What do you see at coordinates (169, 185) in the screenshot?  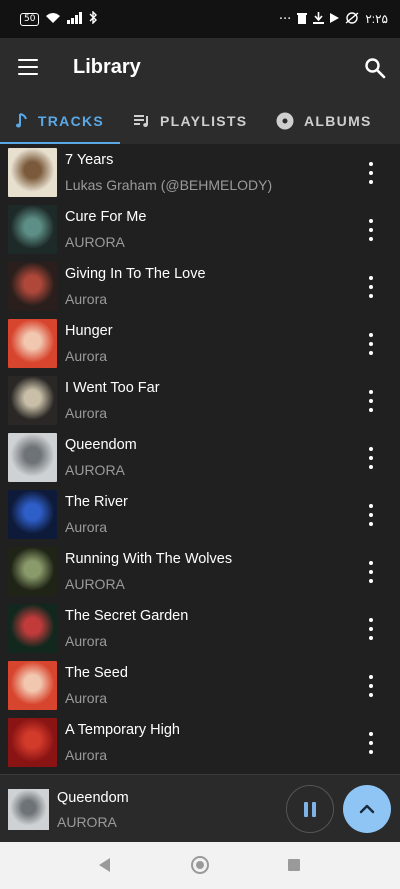 I see `track-artist: Lukas Graham (@BEHMELODY)` at bounding box center [169, 185].